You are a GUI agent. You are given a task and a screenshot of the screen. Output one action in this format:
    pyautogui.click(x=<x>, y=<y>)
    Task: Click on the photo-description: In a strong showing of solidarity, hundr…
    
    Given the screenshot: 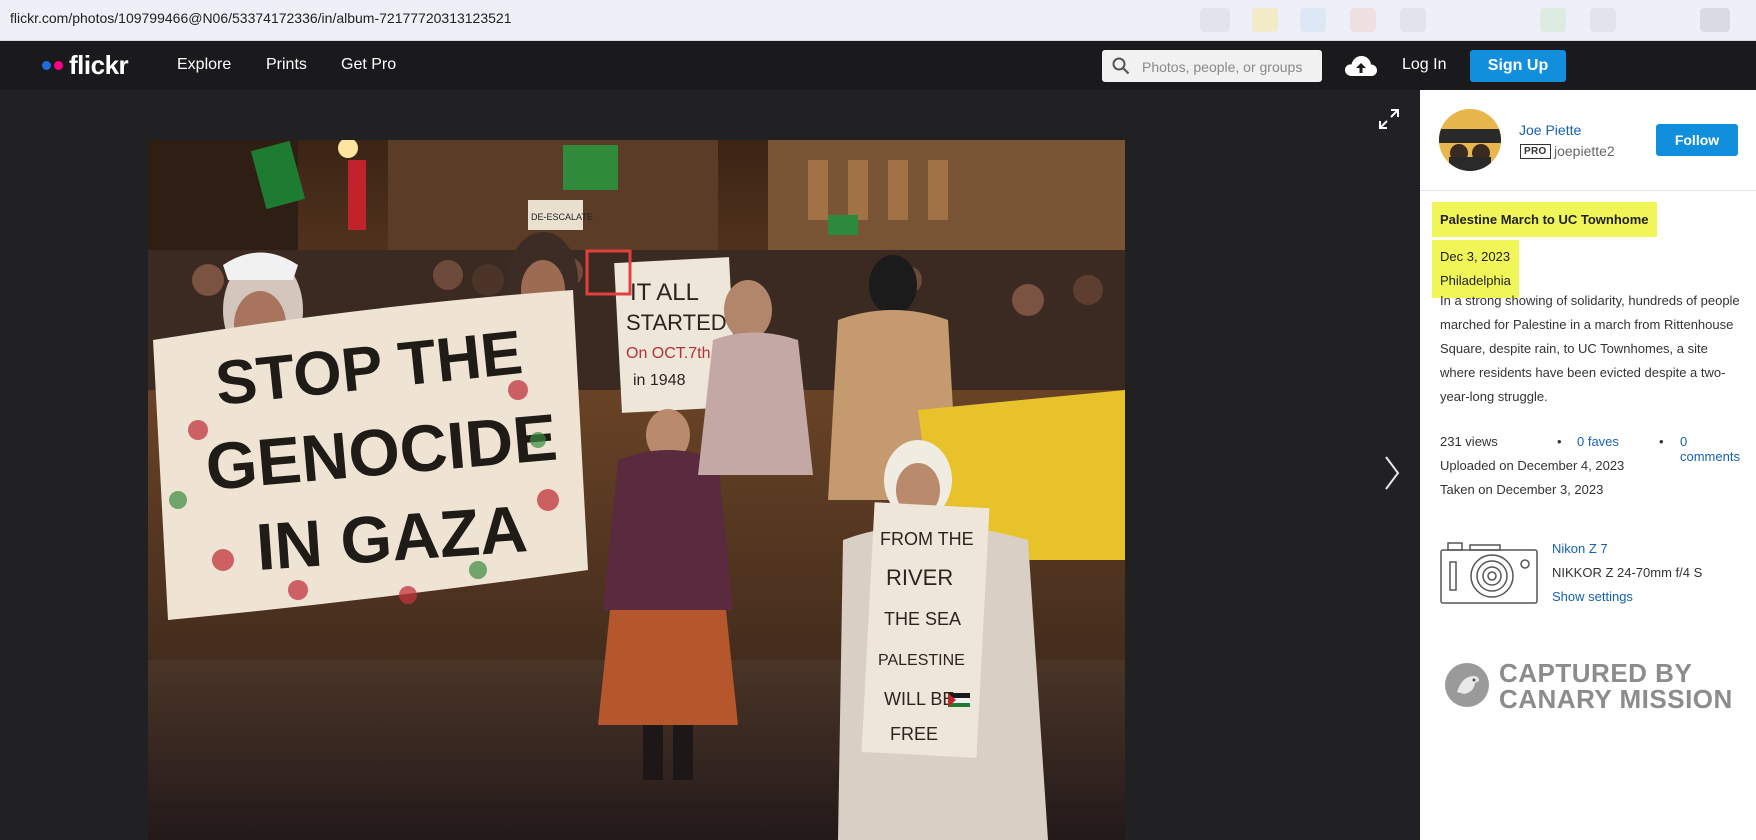 What is the action you would take?
    pyautogui.click(x=1590, y=348)
    